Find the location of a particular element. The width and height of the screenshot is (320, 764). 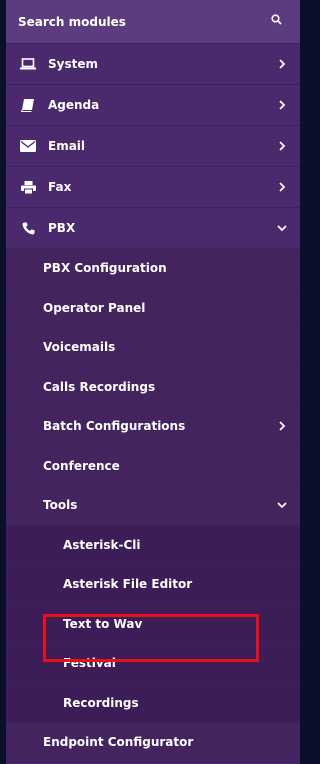

book-icon is located at coordinates (28, 105).